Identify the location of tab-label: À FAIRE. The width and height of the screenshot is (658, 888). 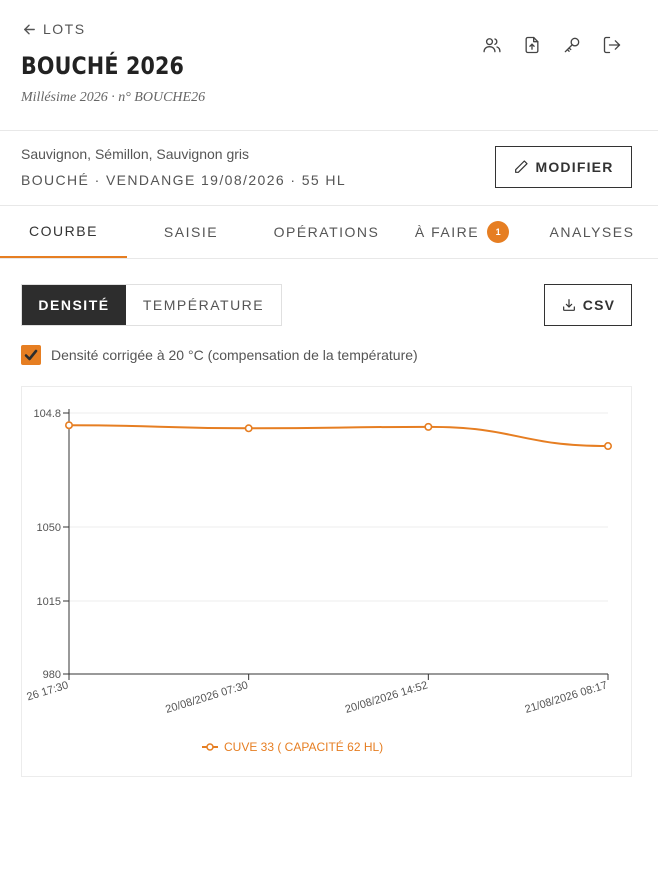
(447, 232).